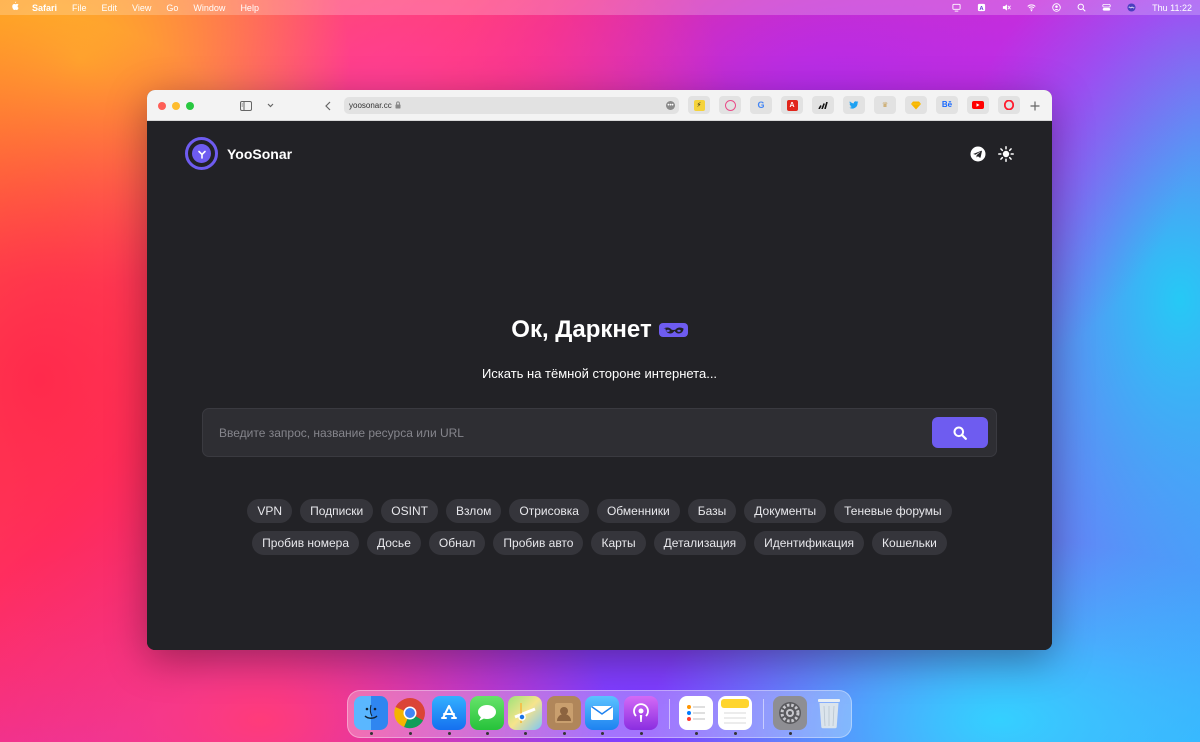  I want to click on reminders-icon, so click(696, 713).